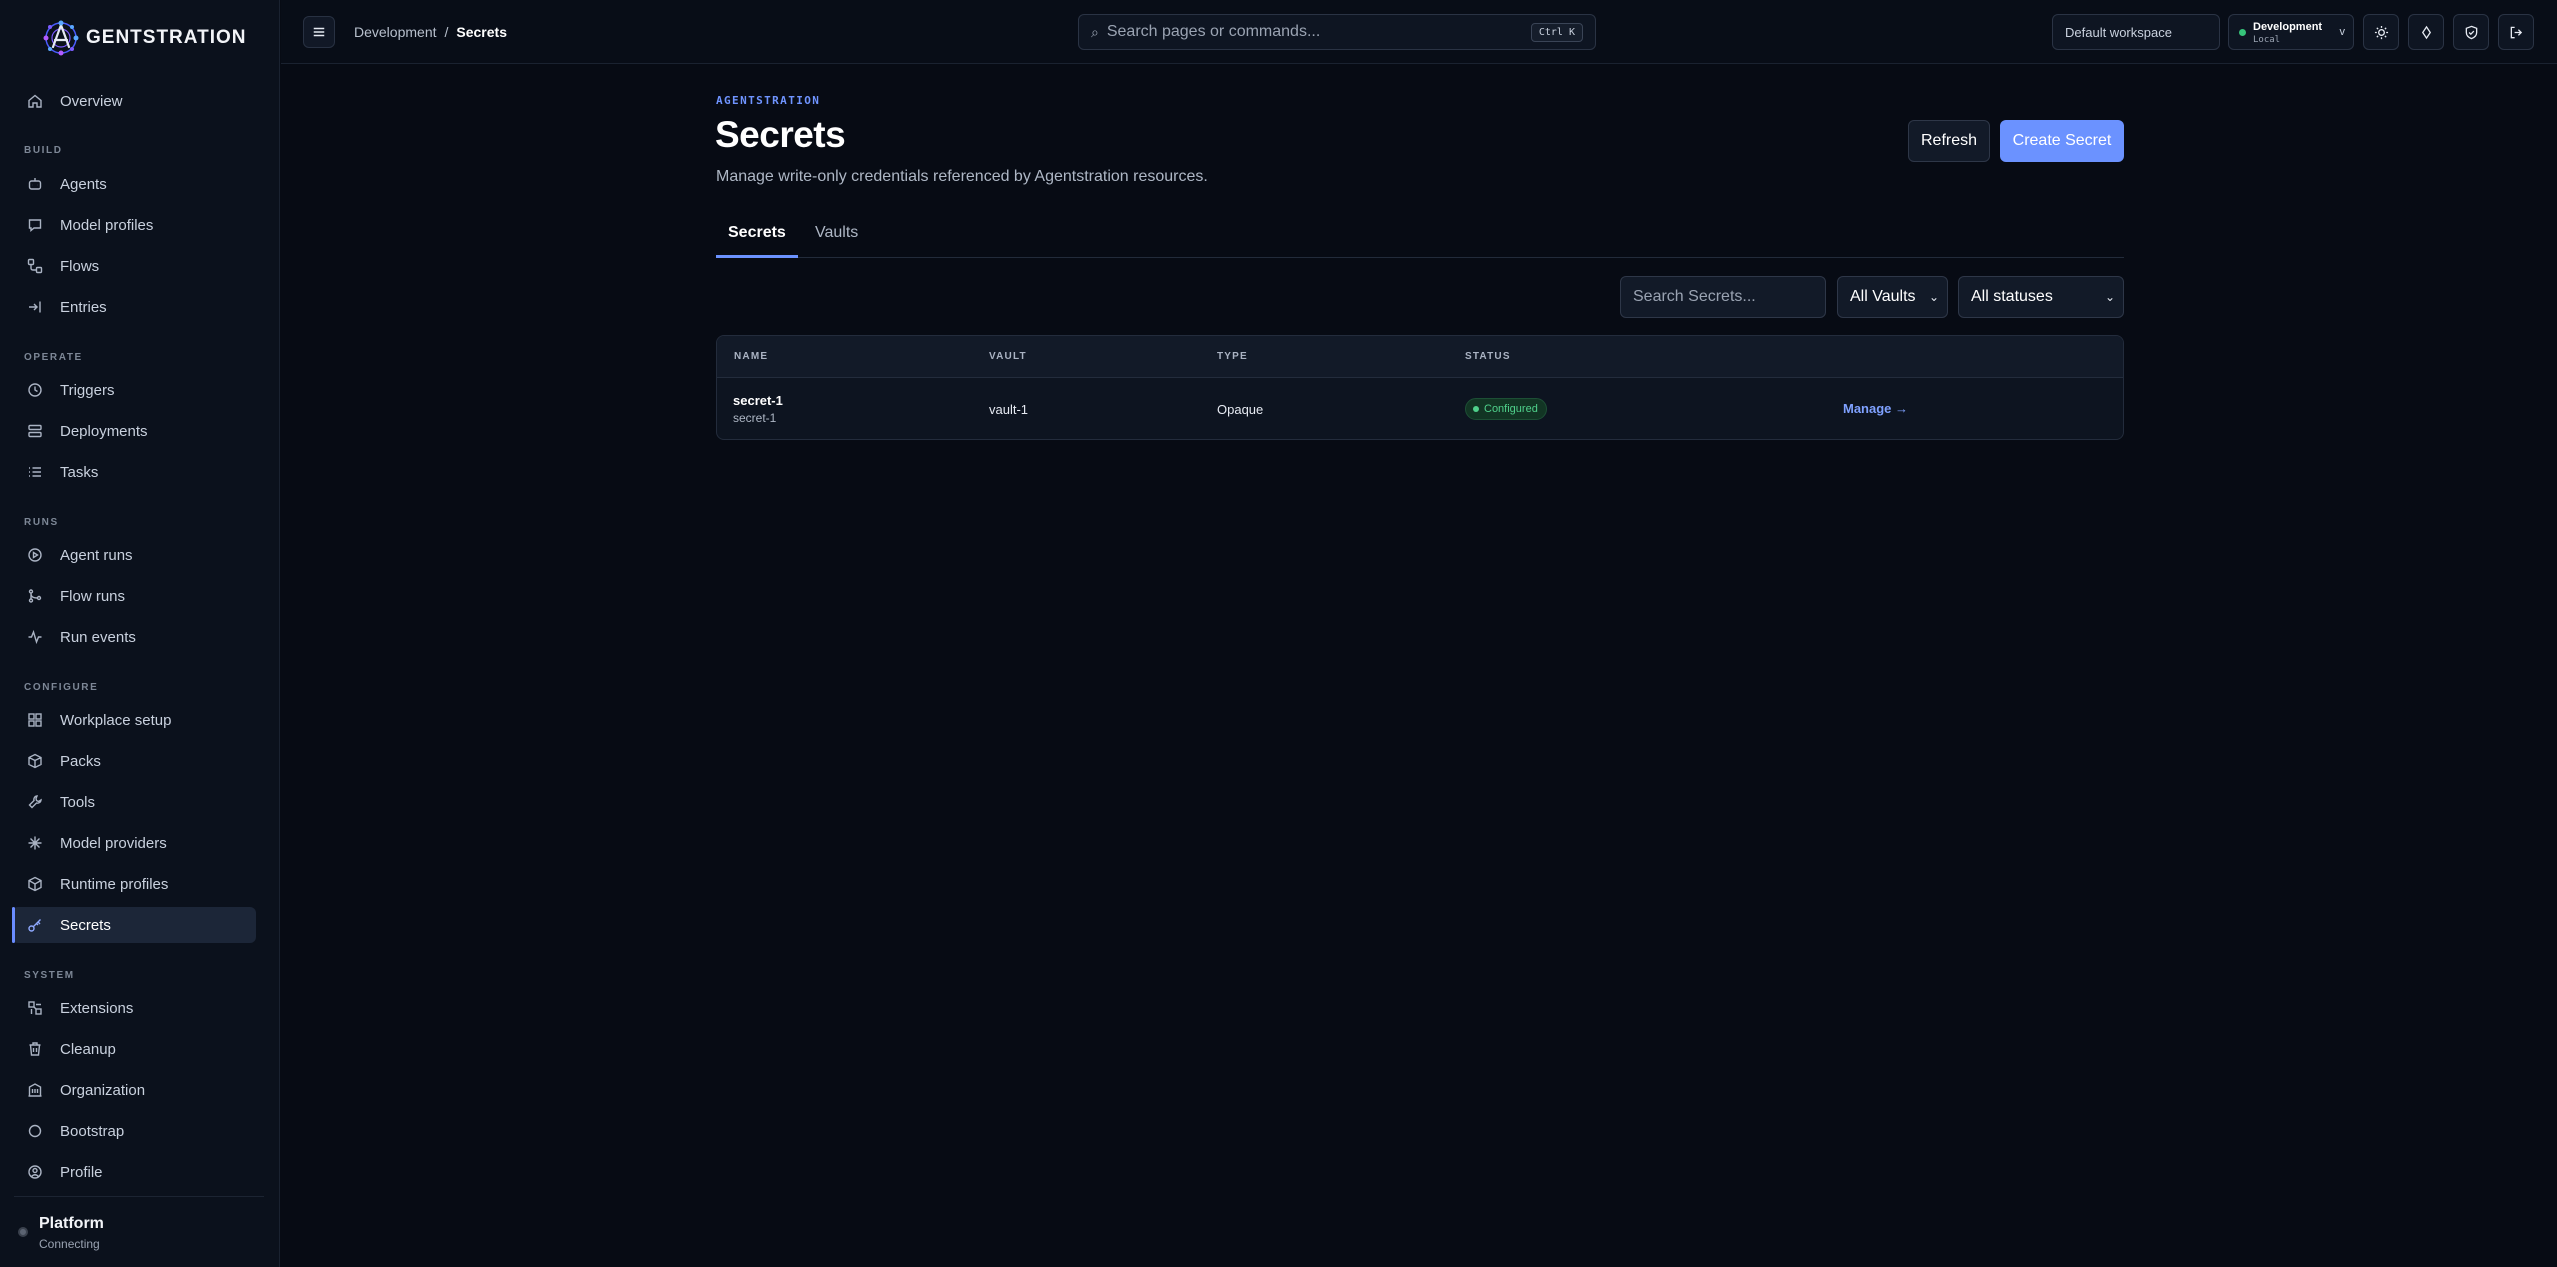 This screenshot has height=1267, width=2557. I want to click on home-icon, so click(35, 101).